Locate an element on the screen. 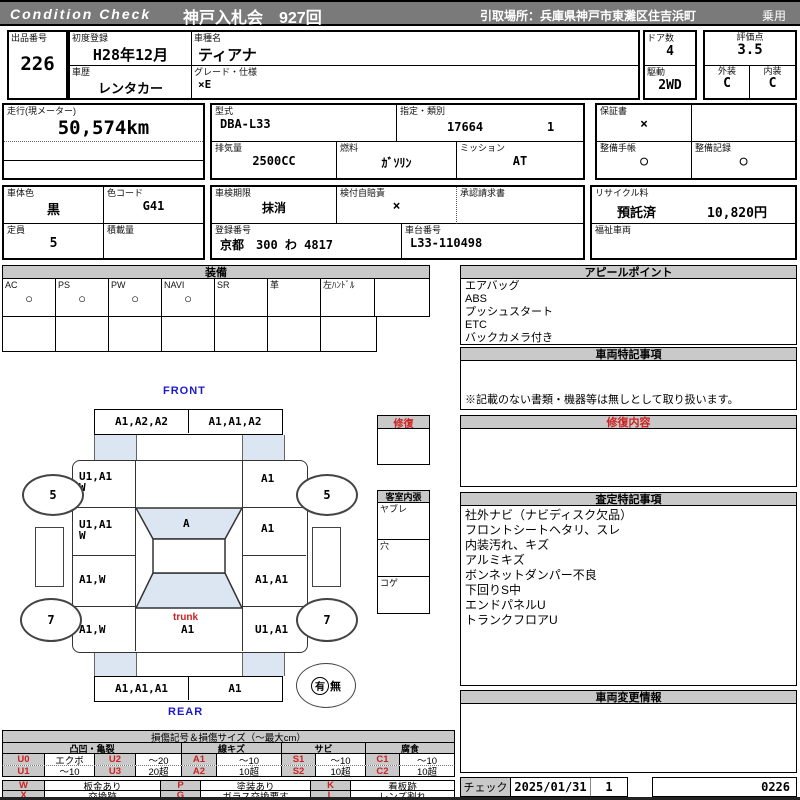  history-label: 車歴 is located at coordinates (81, 72).